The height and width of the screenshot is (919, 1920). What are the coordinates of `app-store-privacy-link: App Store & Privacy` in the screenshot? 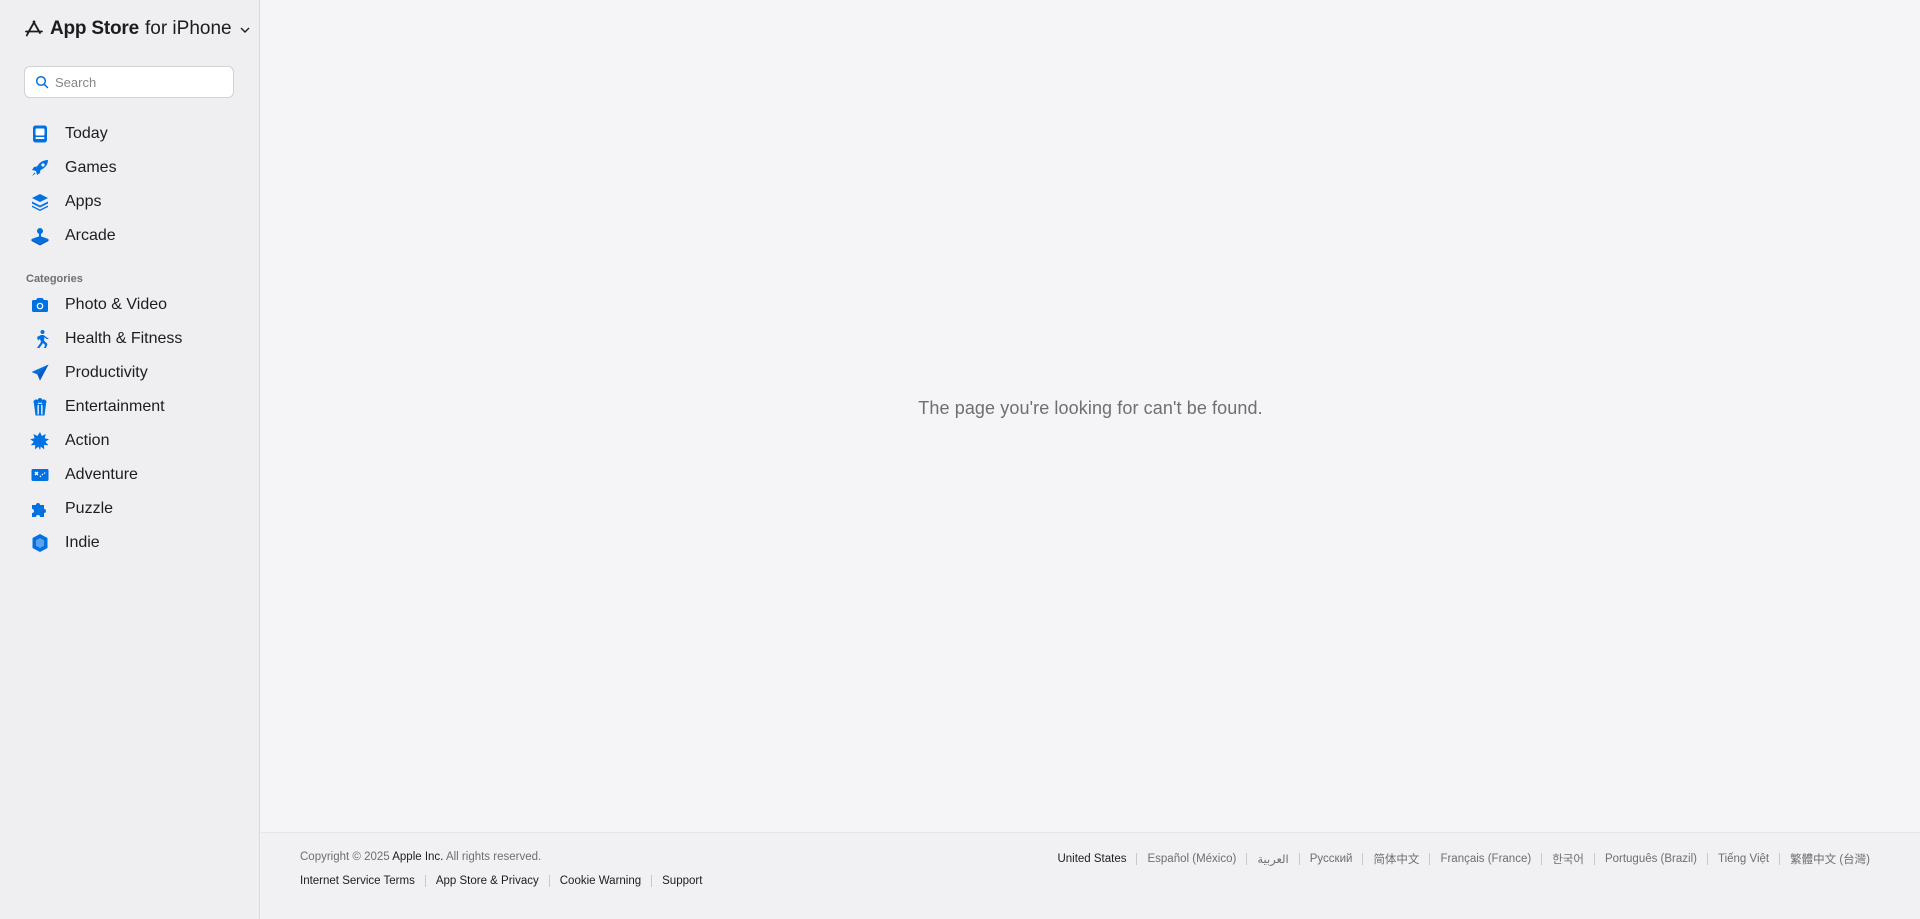 It's located at (487, 881).